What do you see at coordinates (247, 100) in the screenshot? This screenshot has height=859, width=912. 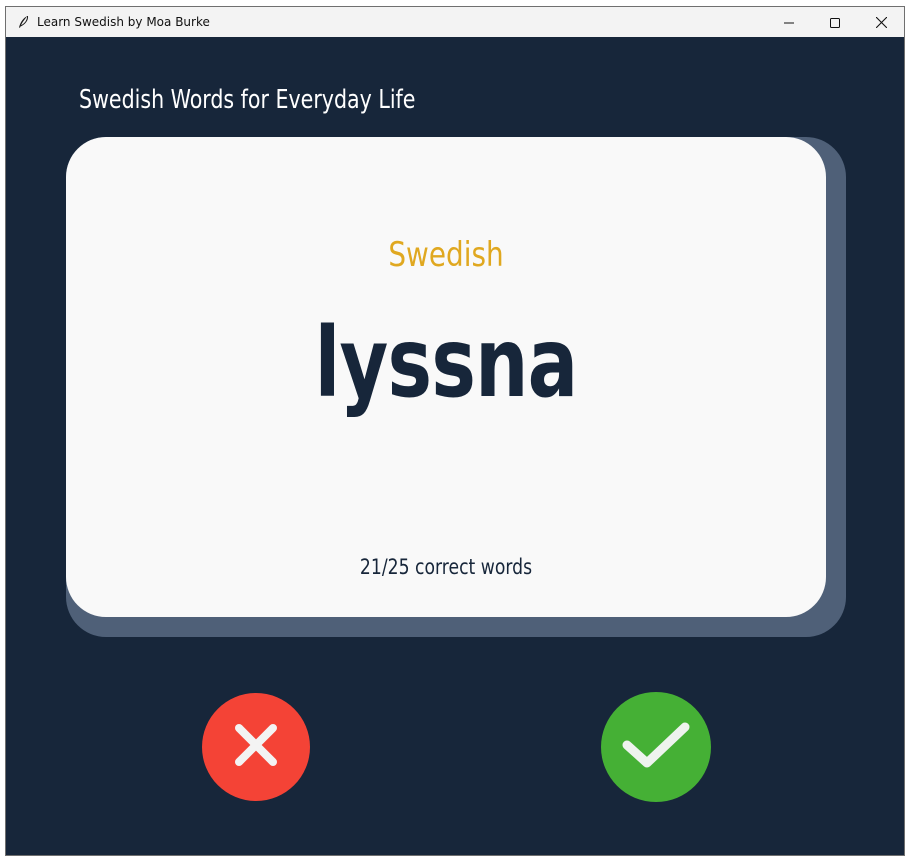 I see `page-title: Swedish Words for Everyday Life` at bounding box center [247, 100].